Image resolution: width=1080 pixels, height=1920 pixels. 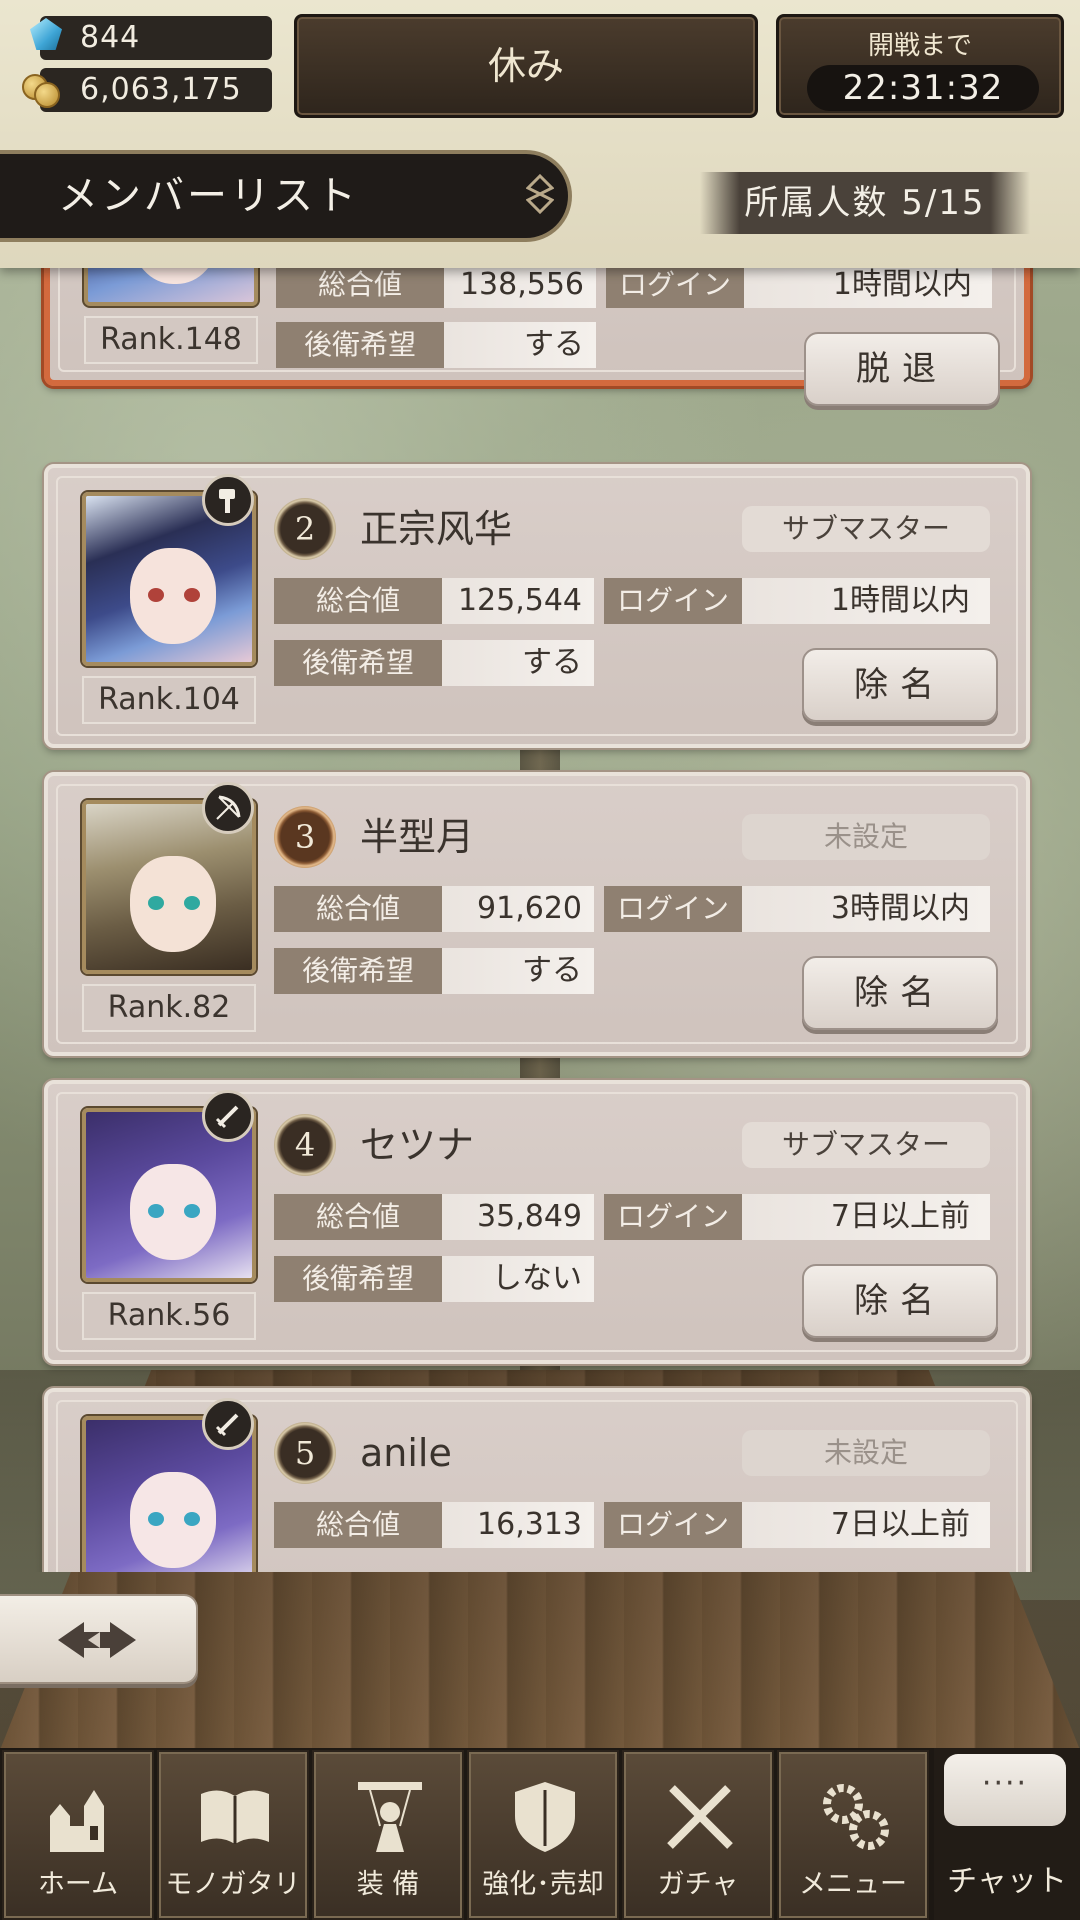 I want to click on book-icon, so click(x=235, y=1816).